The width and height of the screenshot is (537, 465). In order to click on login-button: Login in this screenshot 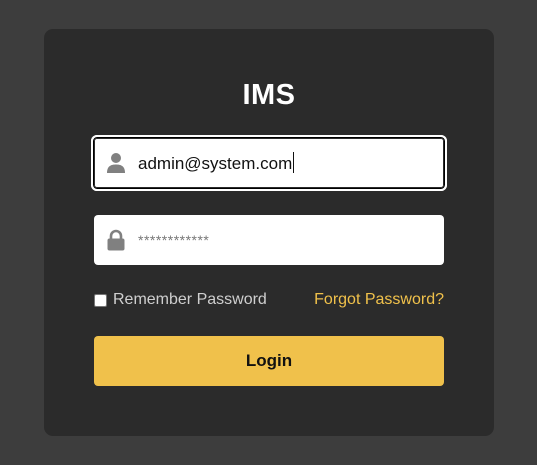, I will do `click(269, 361)`.